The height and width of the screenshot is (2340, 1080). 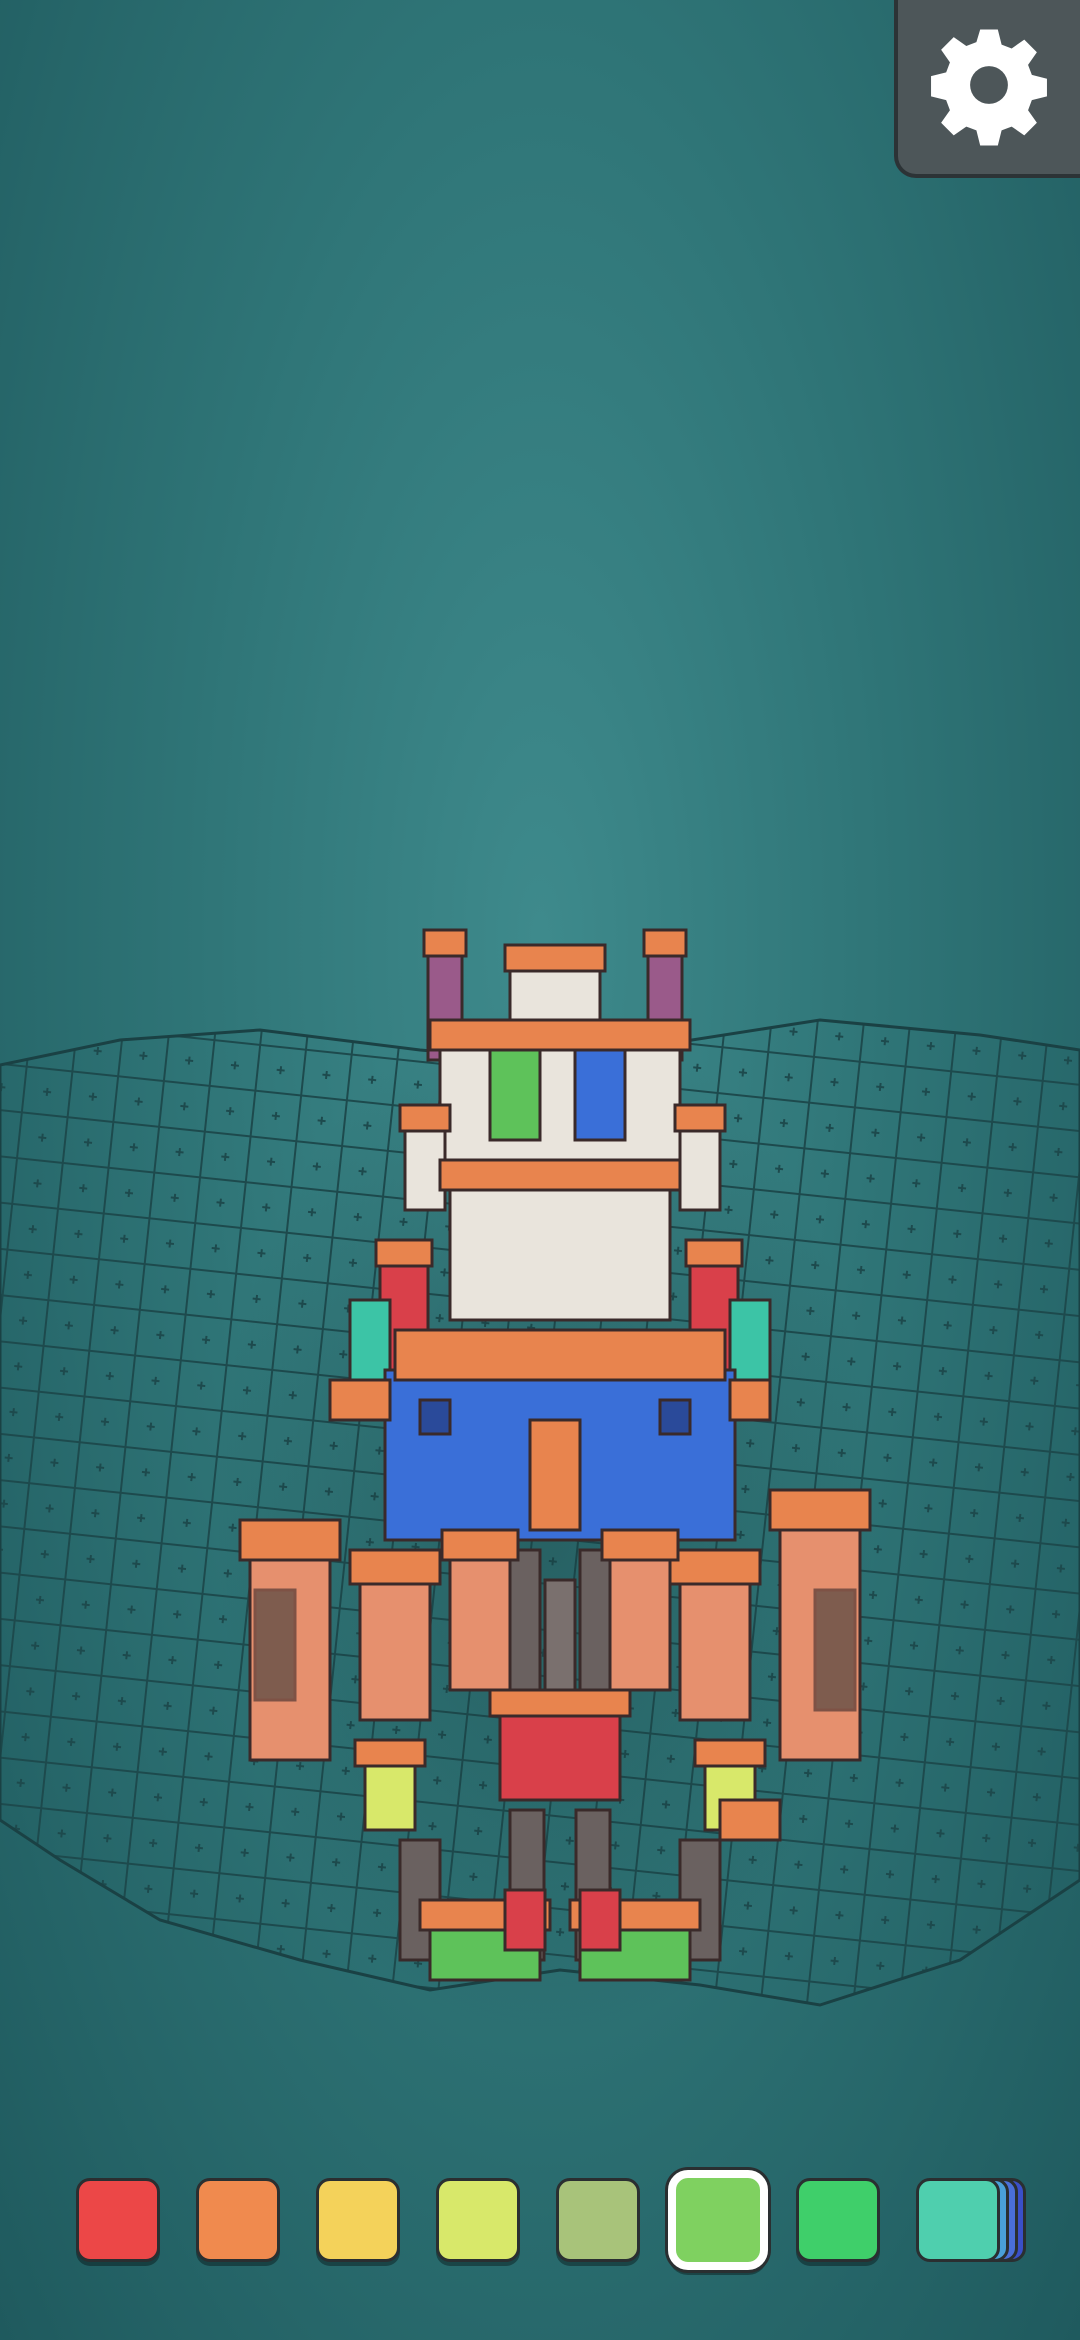 What do you see at coordinates (718, 2220) in the screenshot?
I see `swatch-light-green-selected` at bounding box center [718, 2220].